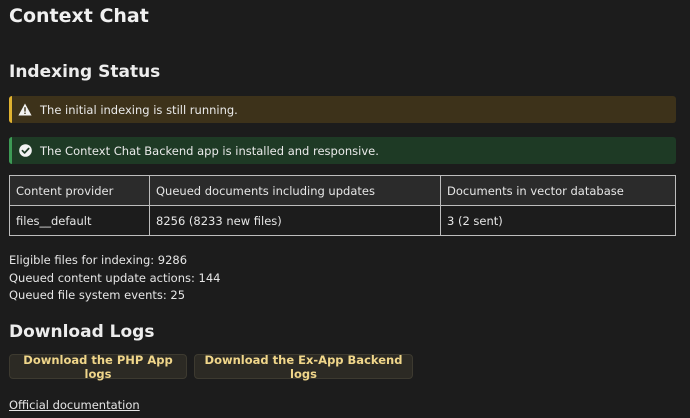  I want to click on download-exapp-logs-button: Download the Ex-App Backend logs, so click(303, 367).